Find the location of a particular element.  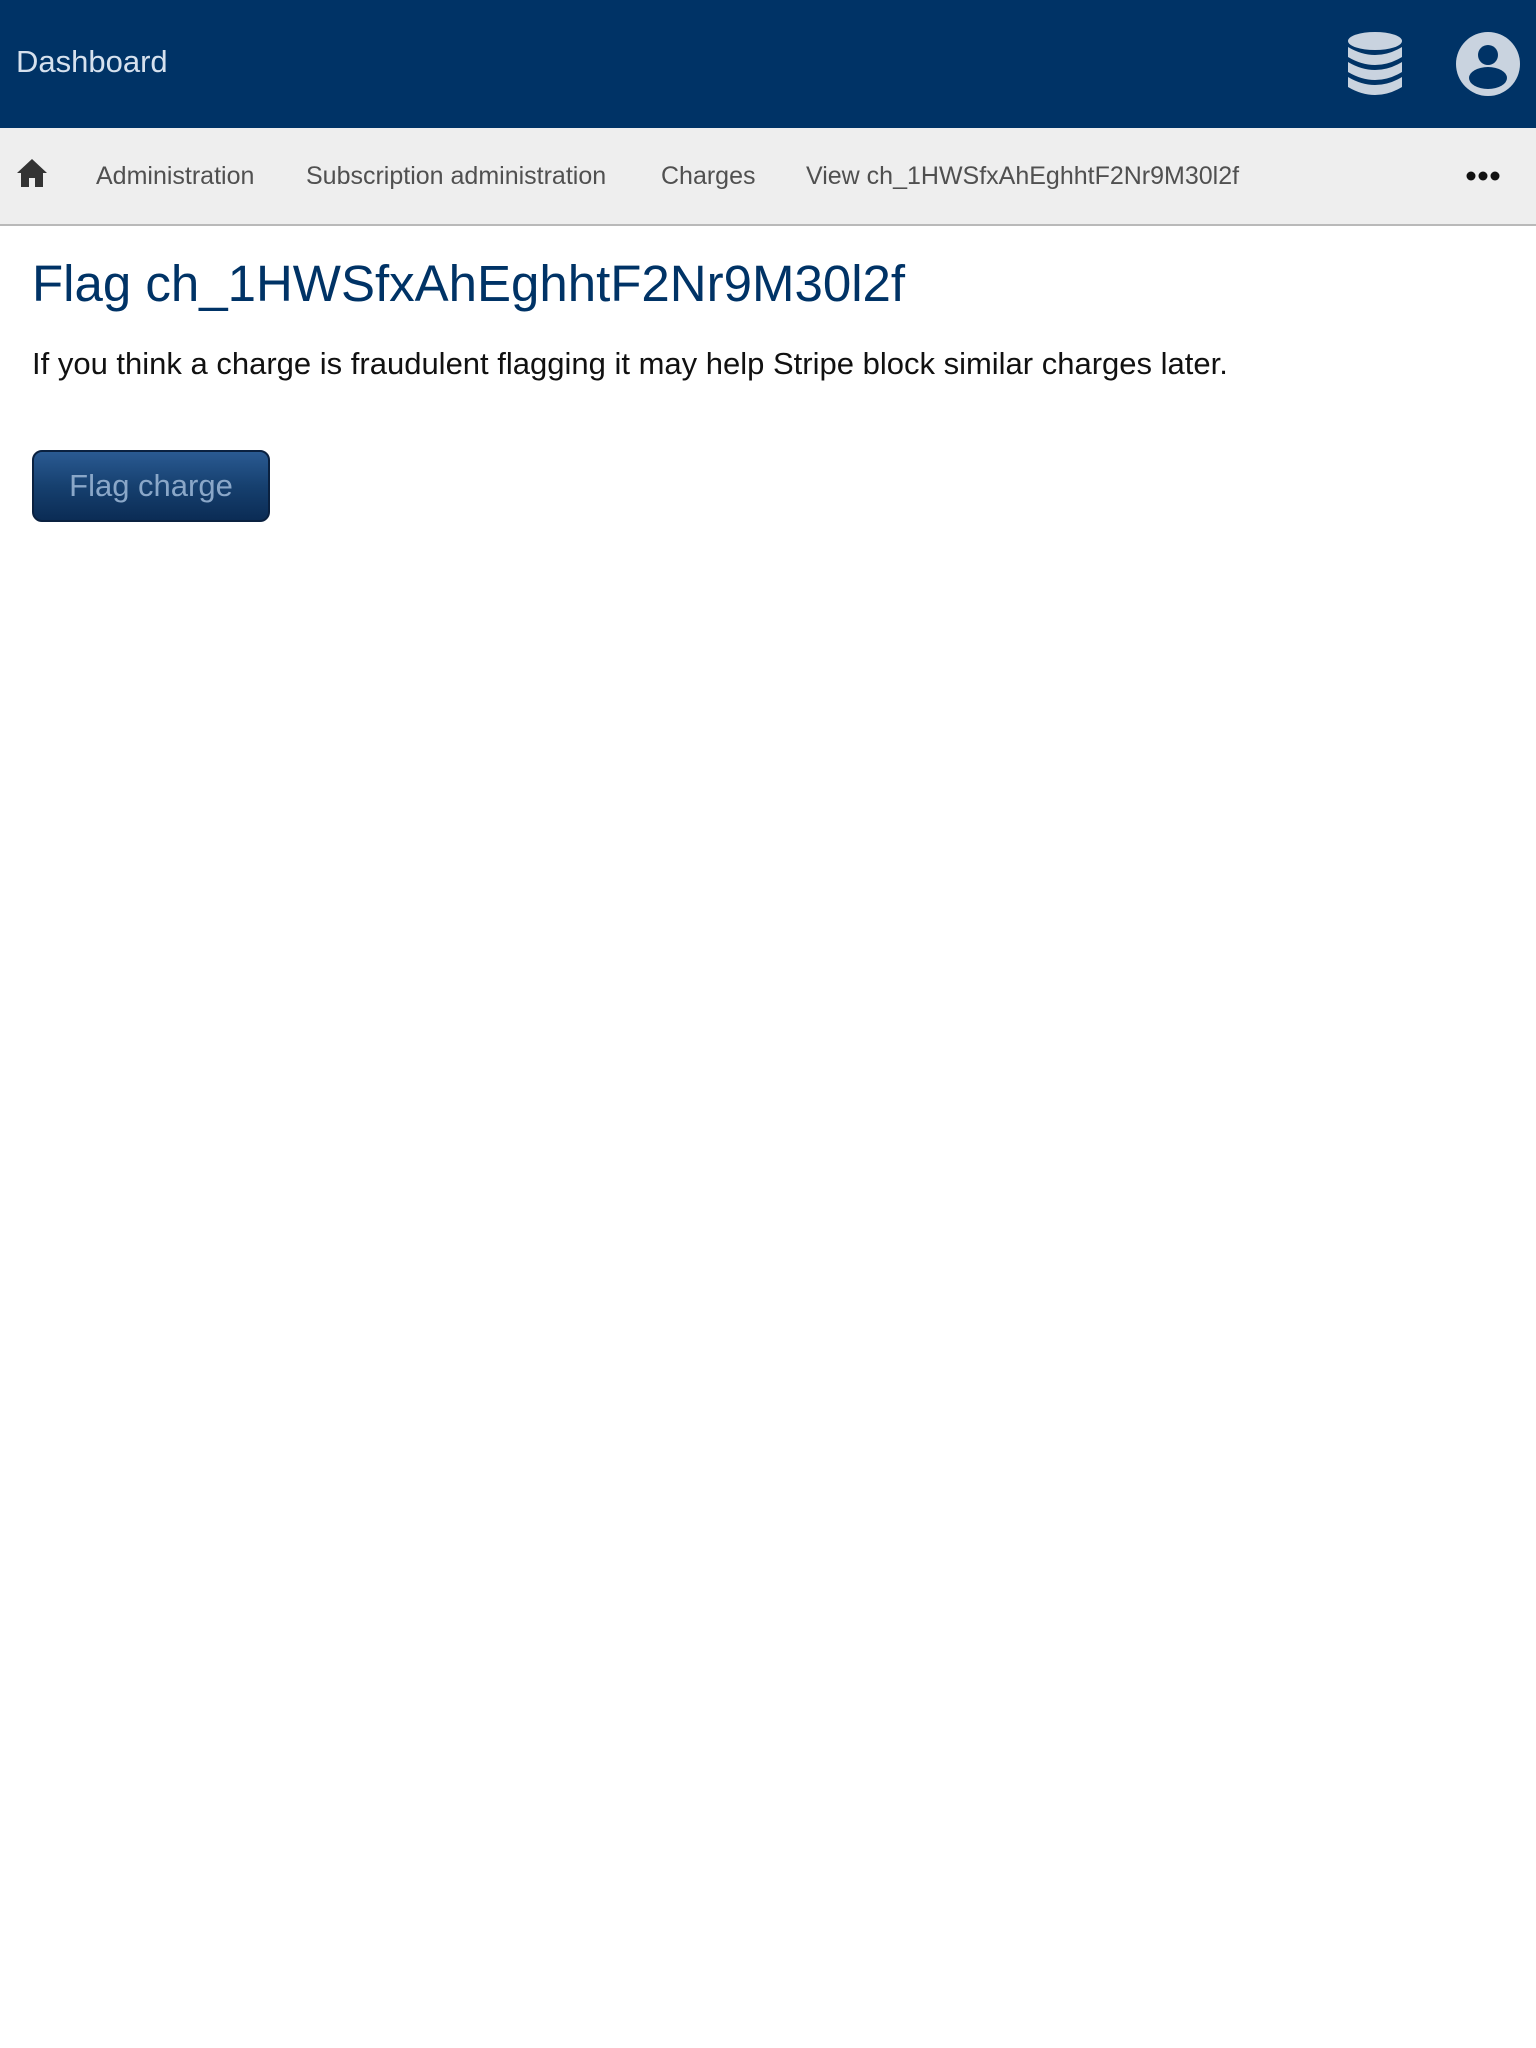

ellipsis-icon is located at coordinates (1483, 176).